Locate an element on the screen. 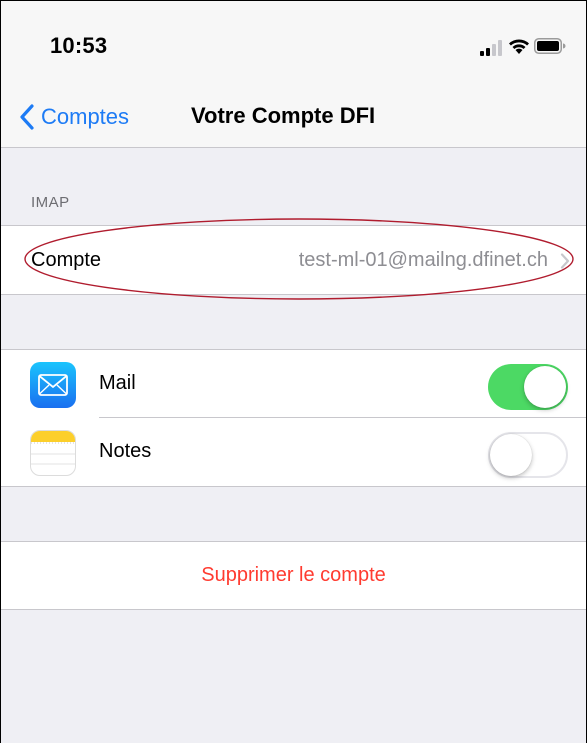  delete-group: Supprimer le compte is located at coordinates (293, 575).